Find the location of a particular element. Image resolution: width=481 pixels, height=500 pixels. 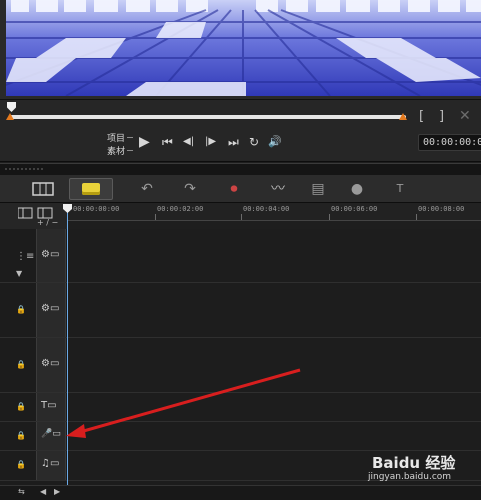

mode-clip-label: 素材 is located at coordinates (116, 150).